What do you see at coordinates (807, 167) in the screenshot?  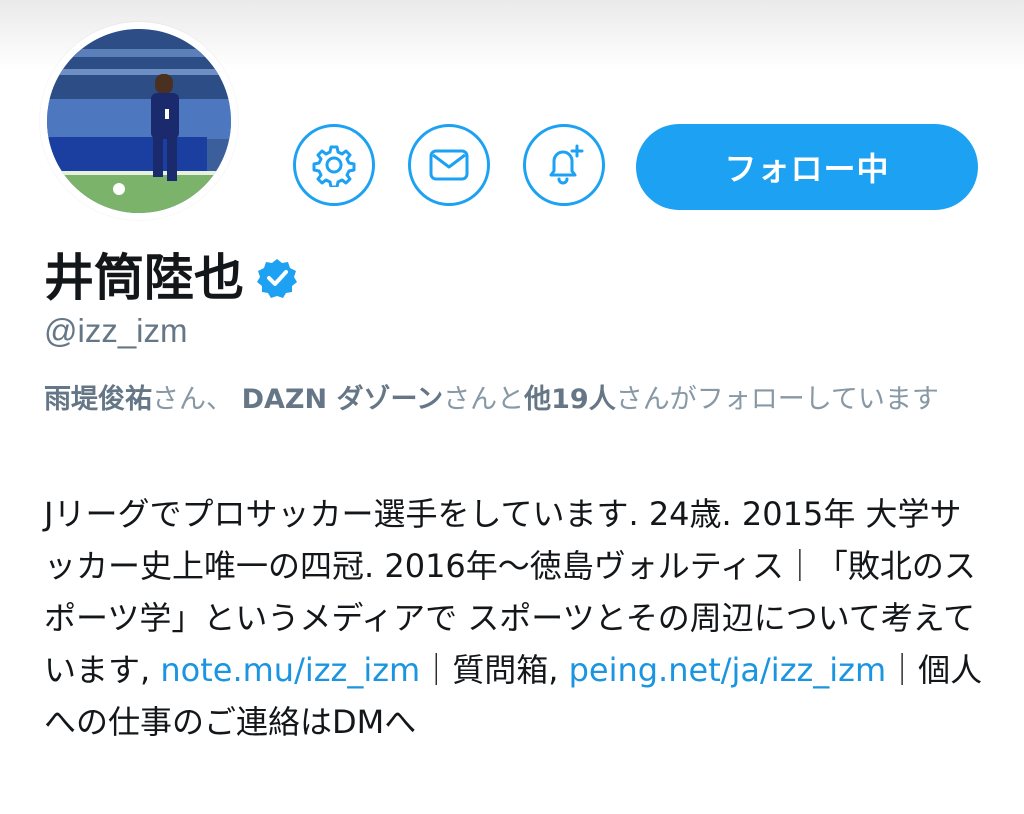 I see `following-button: フォロー中` at bounding box center [807, 167].